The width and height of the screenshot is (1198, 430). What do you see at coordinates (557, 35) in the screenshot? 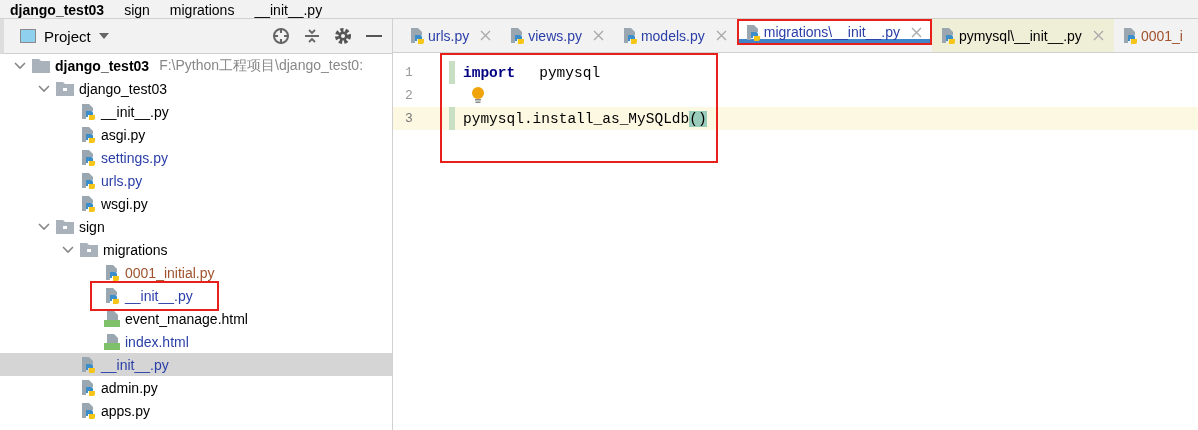
I see `editor-tab: views.py` at bounding box center [557, 35].